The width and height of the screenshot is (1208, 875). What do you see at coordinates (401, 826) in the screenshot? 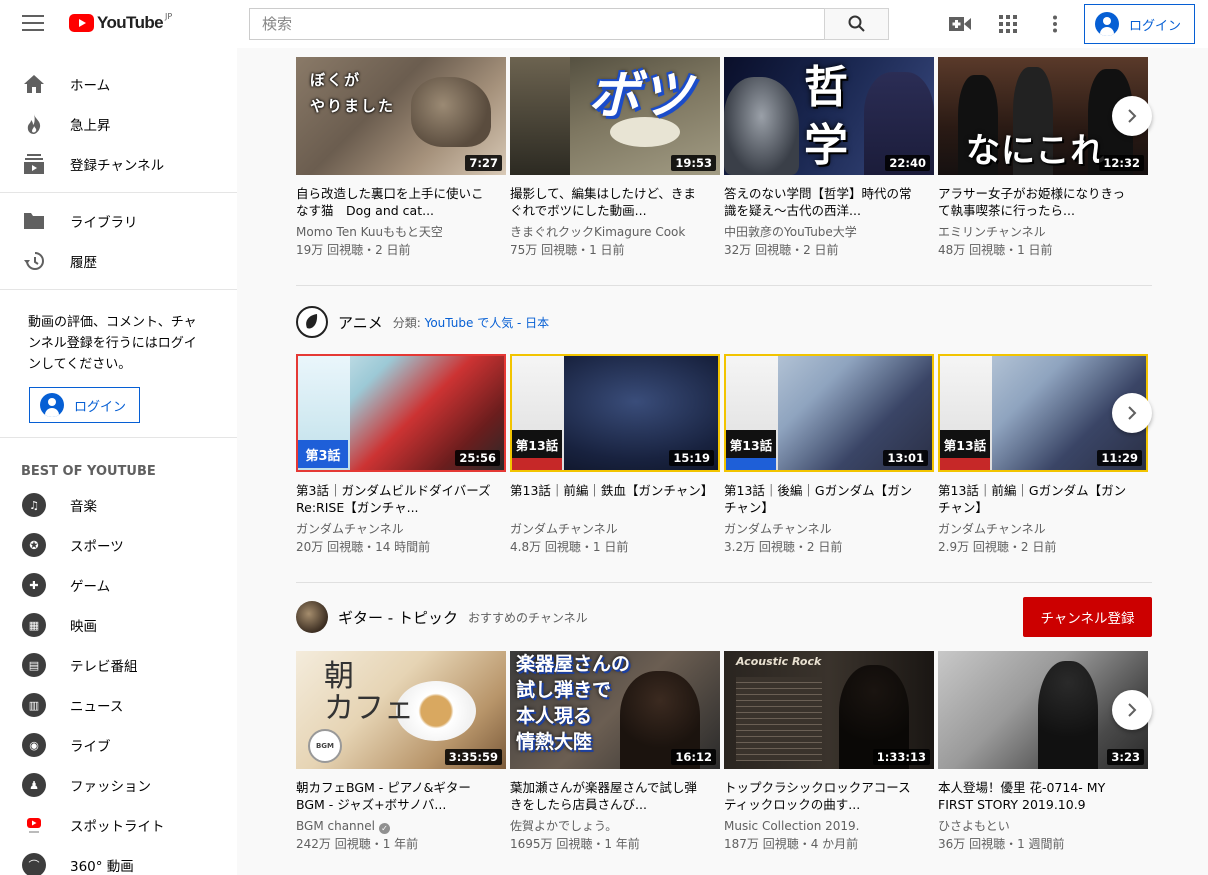
I see `channel-name: BGM channel ✓` at bounding box center [401, 826].